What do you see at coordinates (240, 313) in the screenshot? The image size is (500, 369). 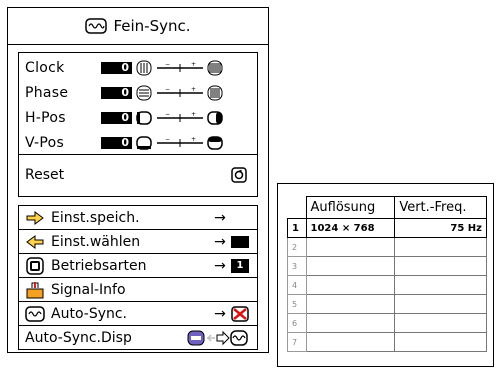 I see `auto-sync-off-icon` at bounding box center [240, 313].